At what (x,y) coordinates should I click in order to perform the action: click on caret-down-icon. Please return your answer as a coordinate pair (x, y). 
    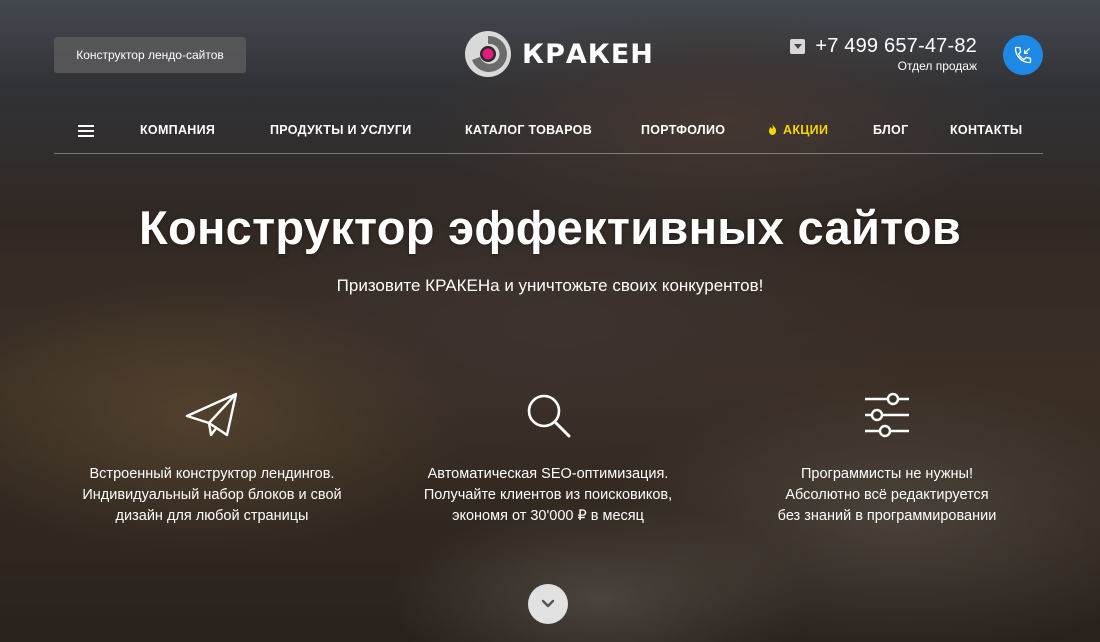
    Looking at the image, I should click on (797, 46).